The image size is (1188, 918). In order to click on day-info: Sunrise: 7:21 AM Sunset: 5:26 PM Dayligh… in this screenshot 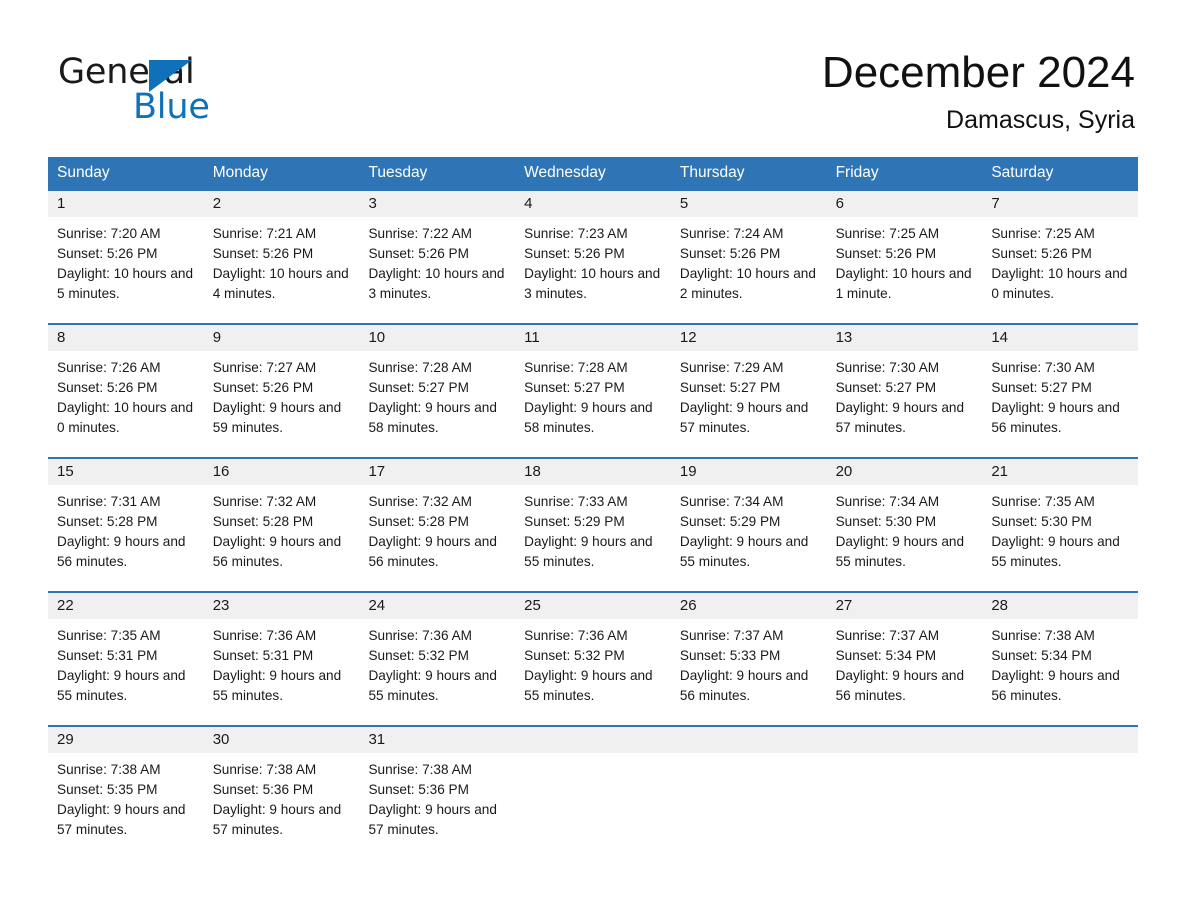, I will do `click(282, 260)`.